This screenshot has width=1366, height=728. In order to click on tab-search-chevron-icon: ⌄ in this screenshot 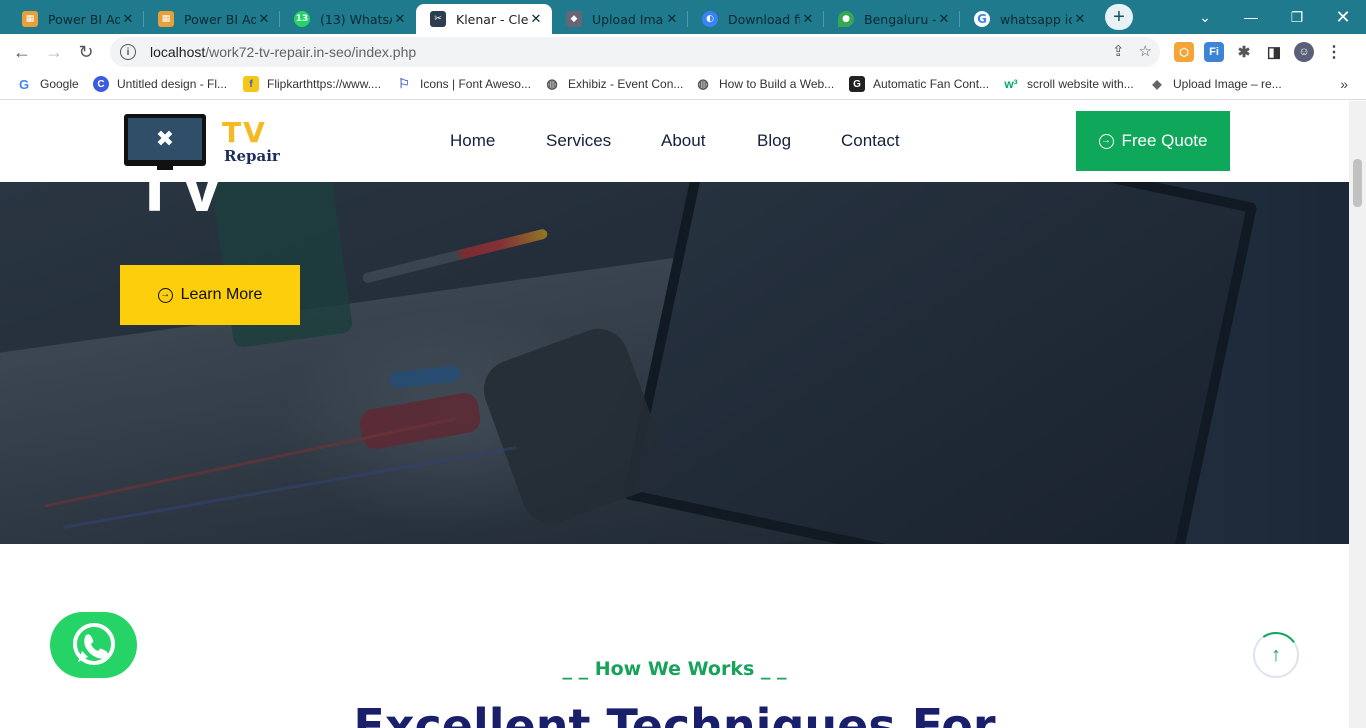, I will do `click(1205, 17)`.